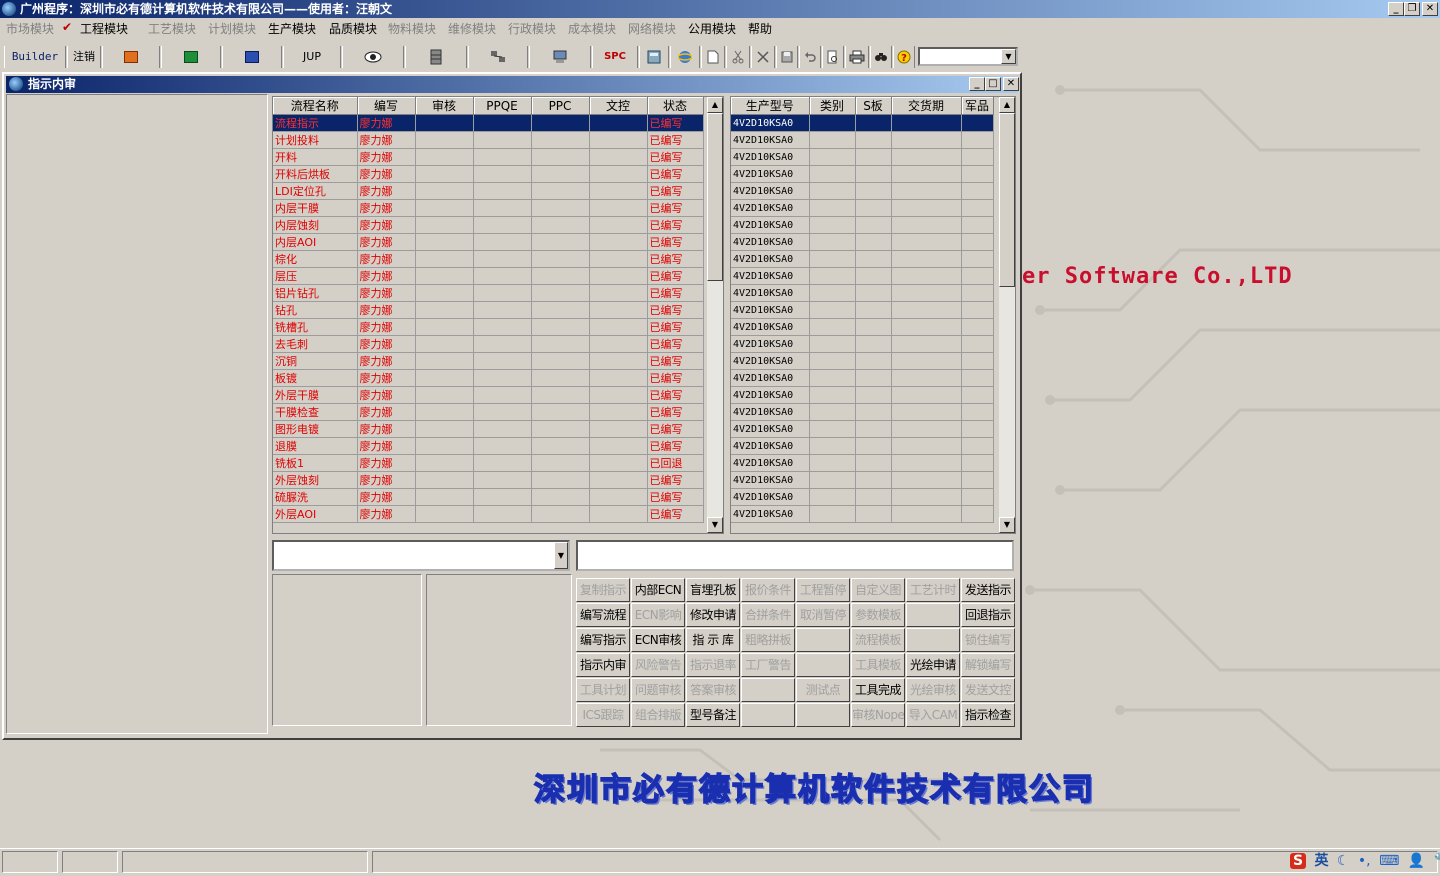  I want to click on table-cell: 退膜, so click(315, 446).